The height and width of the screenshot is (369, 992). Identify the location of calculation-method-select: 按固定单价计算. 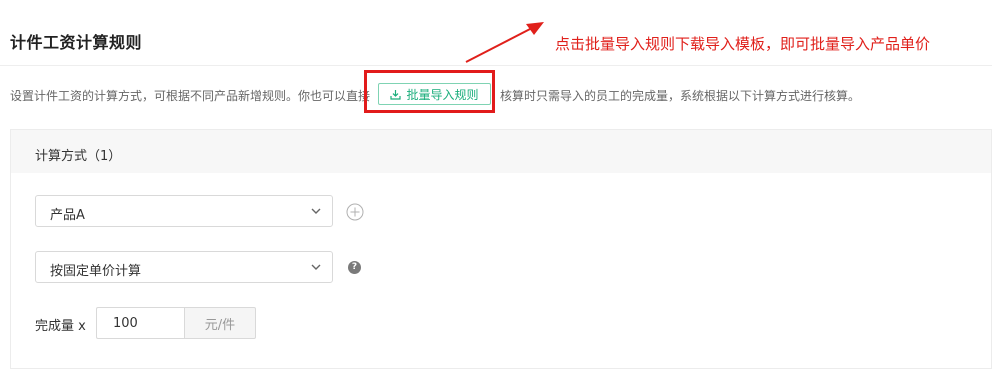
(184, 267).